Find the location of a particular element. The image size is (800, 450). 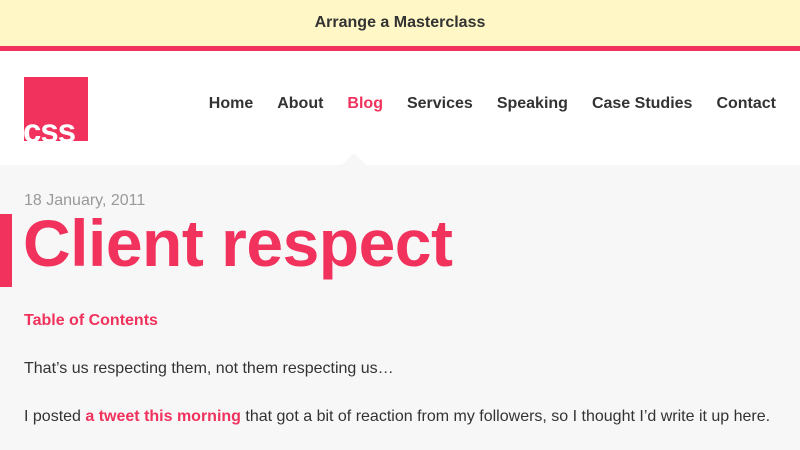

paragraph-text-start: I posted is located at coordinates (55, 416).